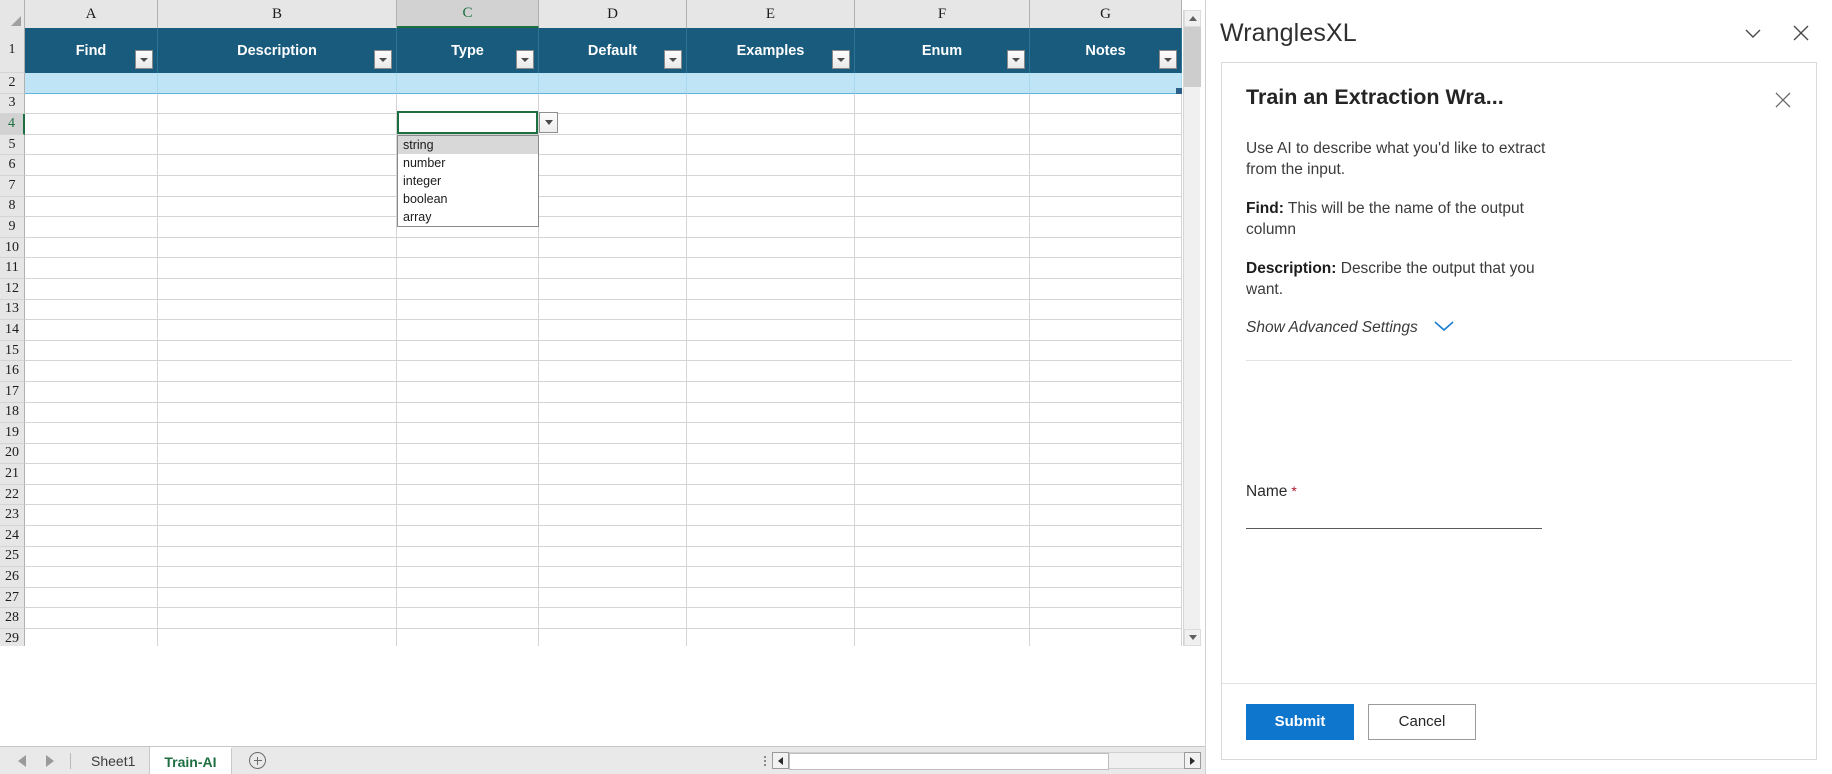  What do you see at coordinates (613, 186) in the screenshot?
I see `cell-d7` at bounding box center [613, 186].